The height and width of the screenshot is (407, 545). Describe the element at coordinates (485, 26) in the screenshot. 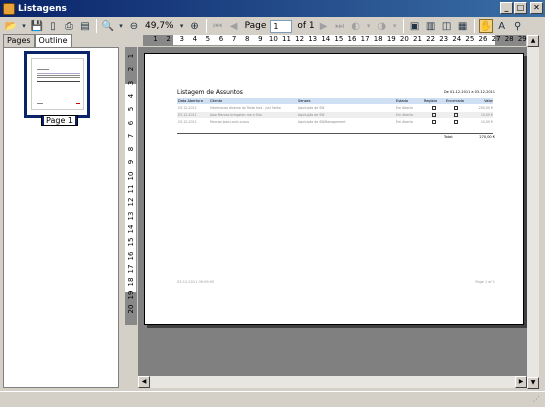

I see `hand-tool-icon: ✋` at that location.